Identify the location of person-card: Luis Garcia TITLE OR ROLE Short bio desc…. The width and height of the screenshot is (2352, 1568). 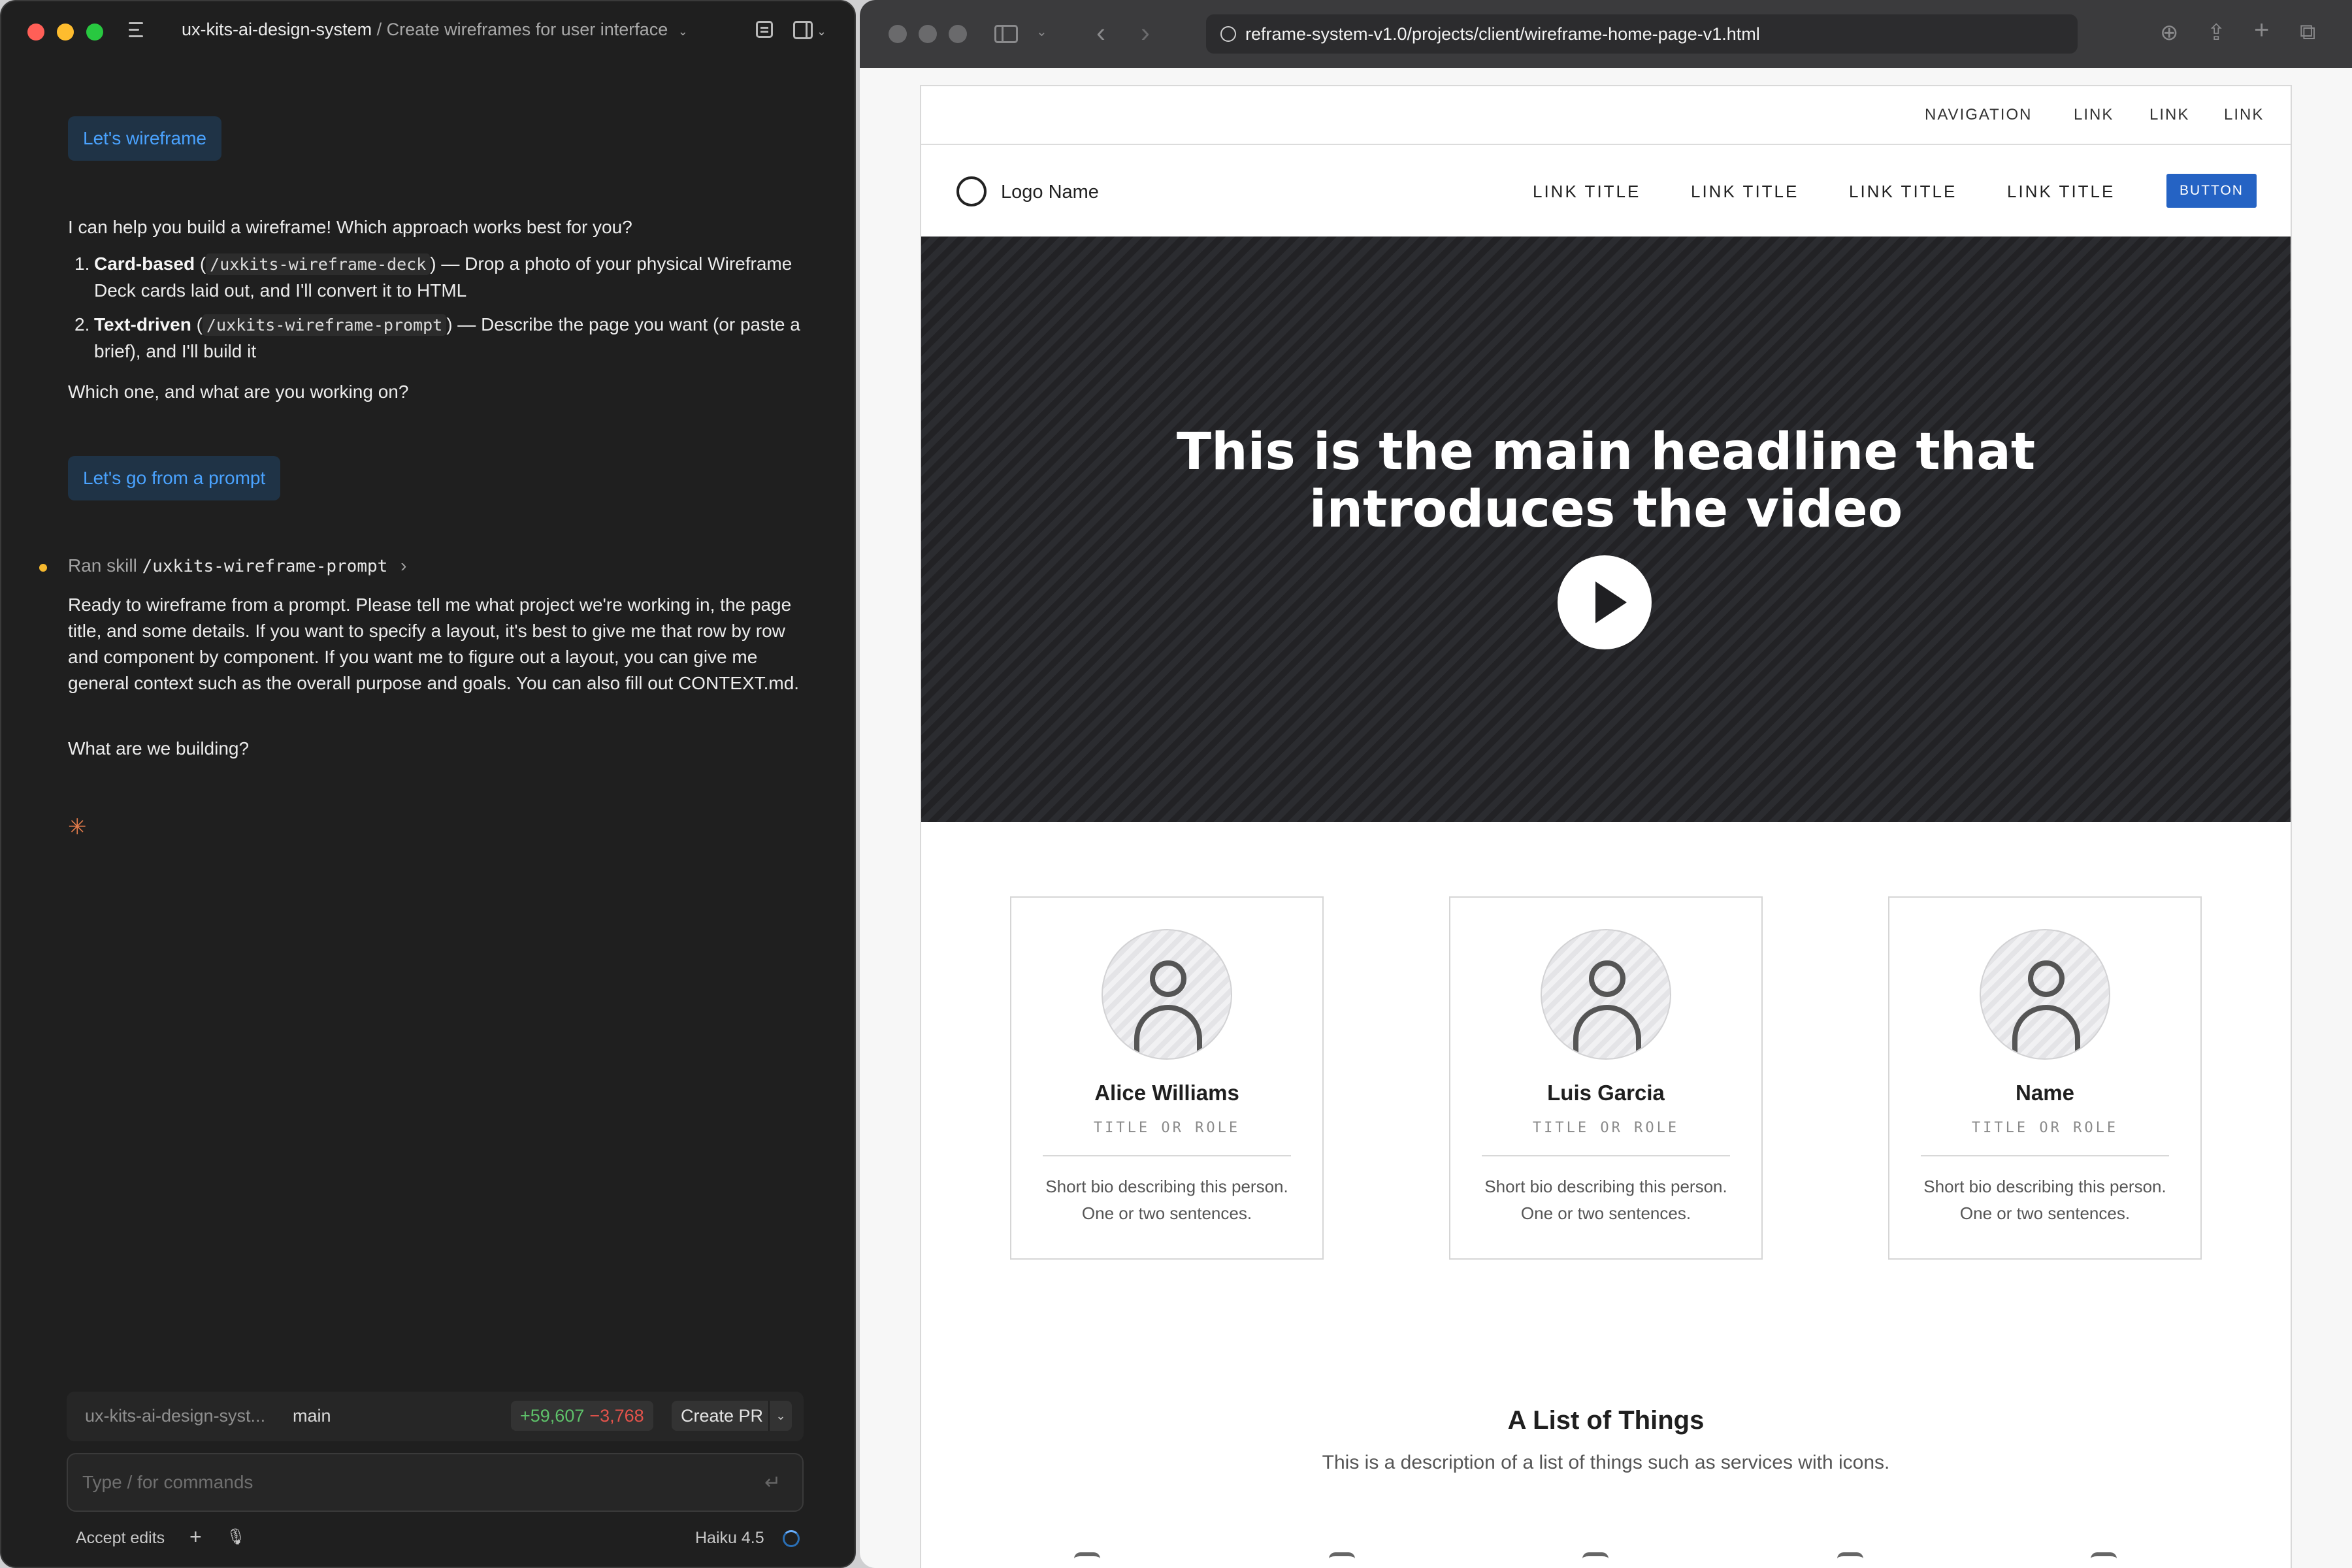
(1606, 1078).